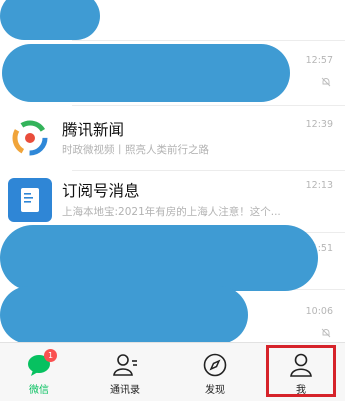 The width and height of the screenshot is (345, 401). I want to click on tab-contacts: 通讯录, so click(125, 372).